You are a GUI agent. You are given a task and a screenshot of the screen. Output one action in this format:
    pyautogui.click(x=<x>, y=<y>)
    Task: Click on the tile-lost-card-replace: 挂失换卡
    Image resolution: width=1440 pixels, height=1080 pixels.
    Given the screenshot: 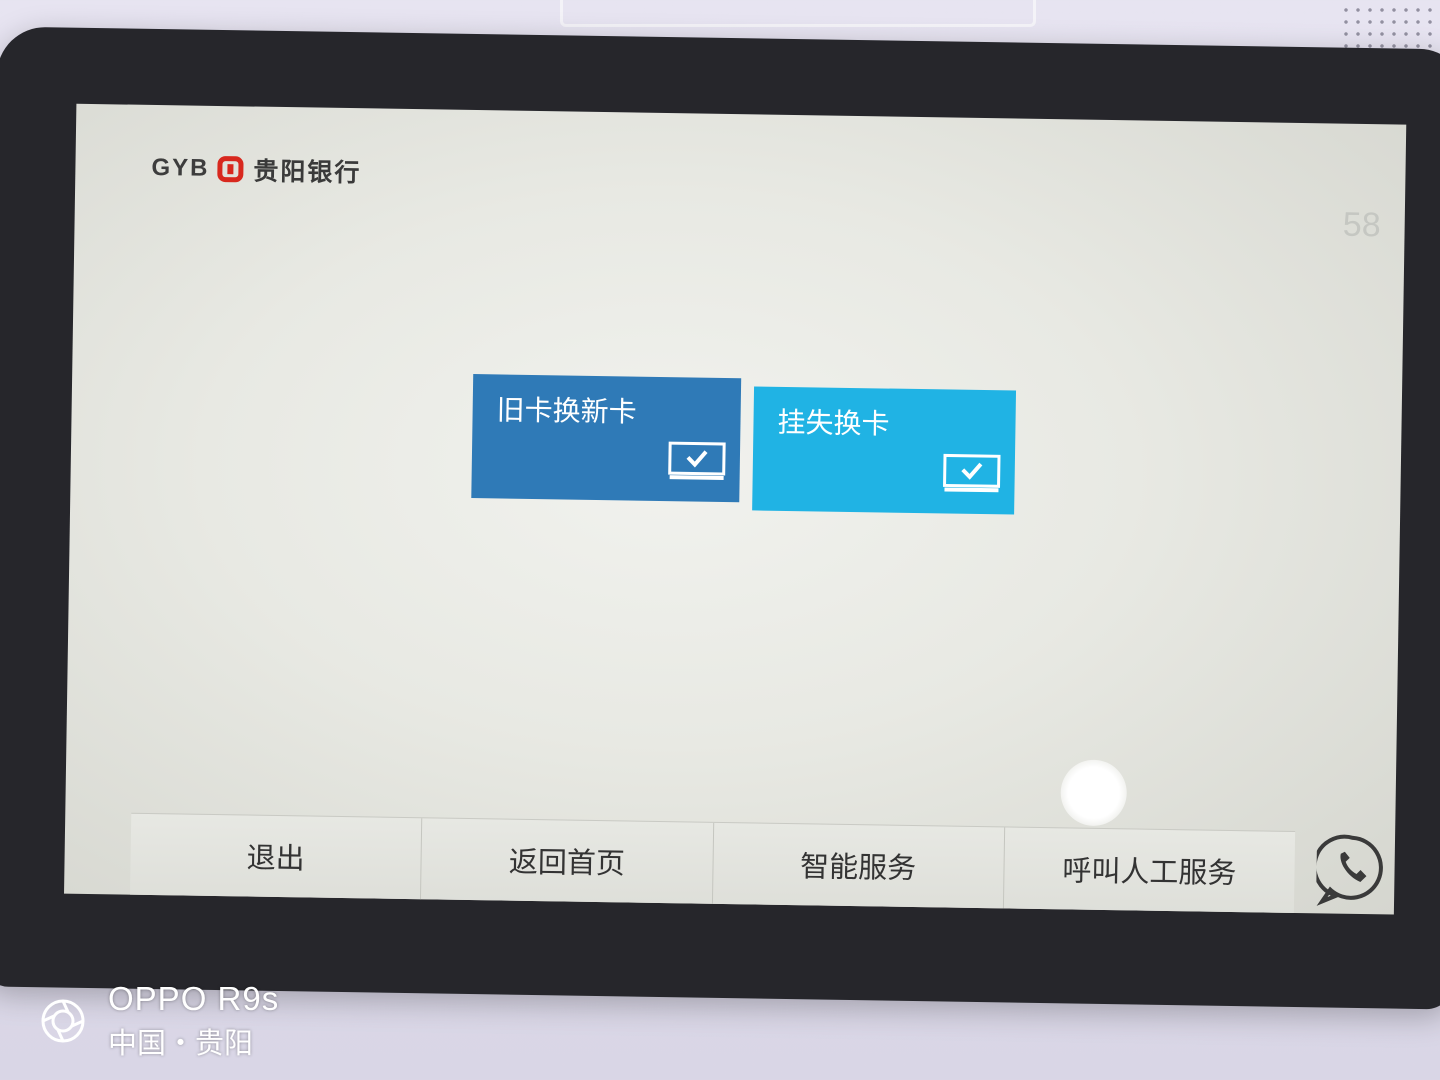 What is the action you would take?
    pyautogui.click(x=884, y=450)
    